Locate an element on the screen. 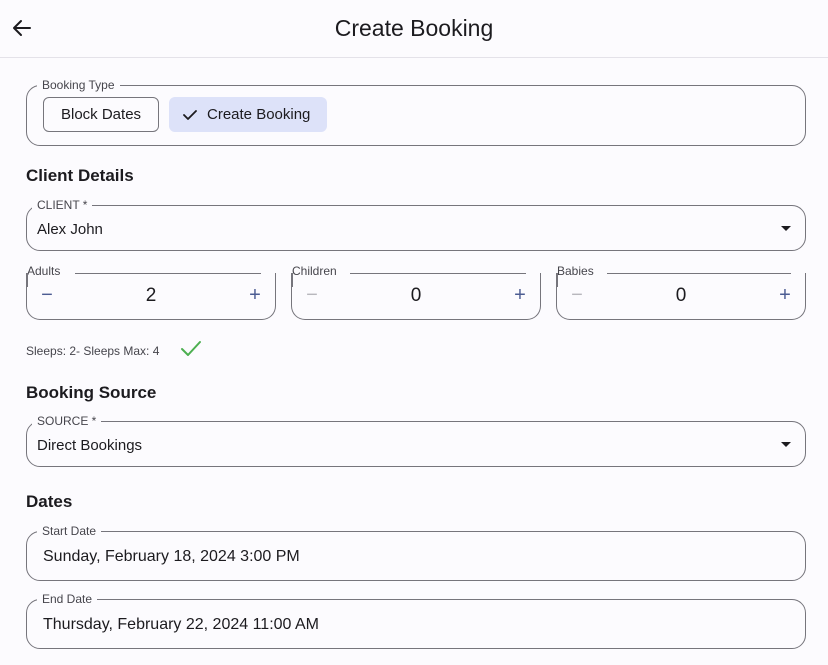 Image resolution: width=828 pixels, height=665 pixels. client-details-heading: Client Details is located at coordinates (80, 175).